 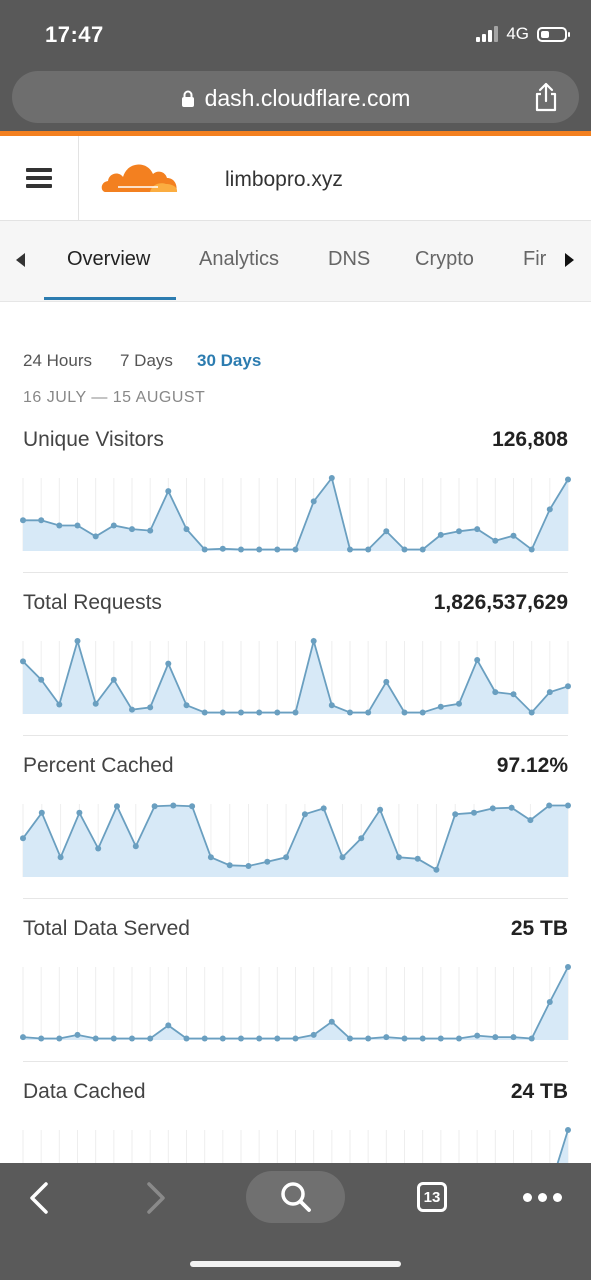 What do you see at coordinates (20, 260) in the screenshot?
I see `scroll-left-icon` at bounding box center [20, 260].